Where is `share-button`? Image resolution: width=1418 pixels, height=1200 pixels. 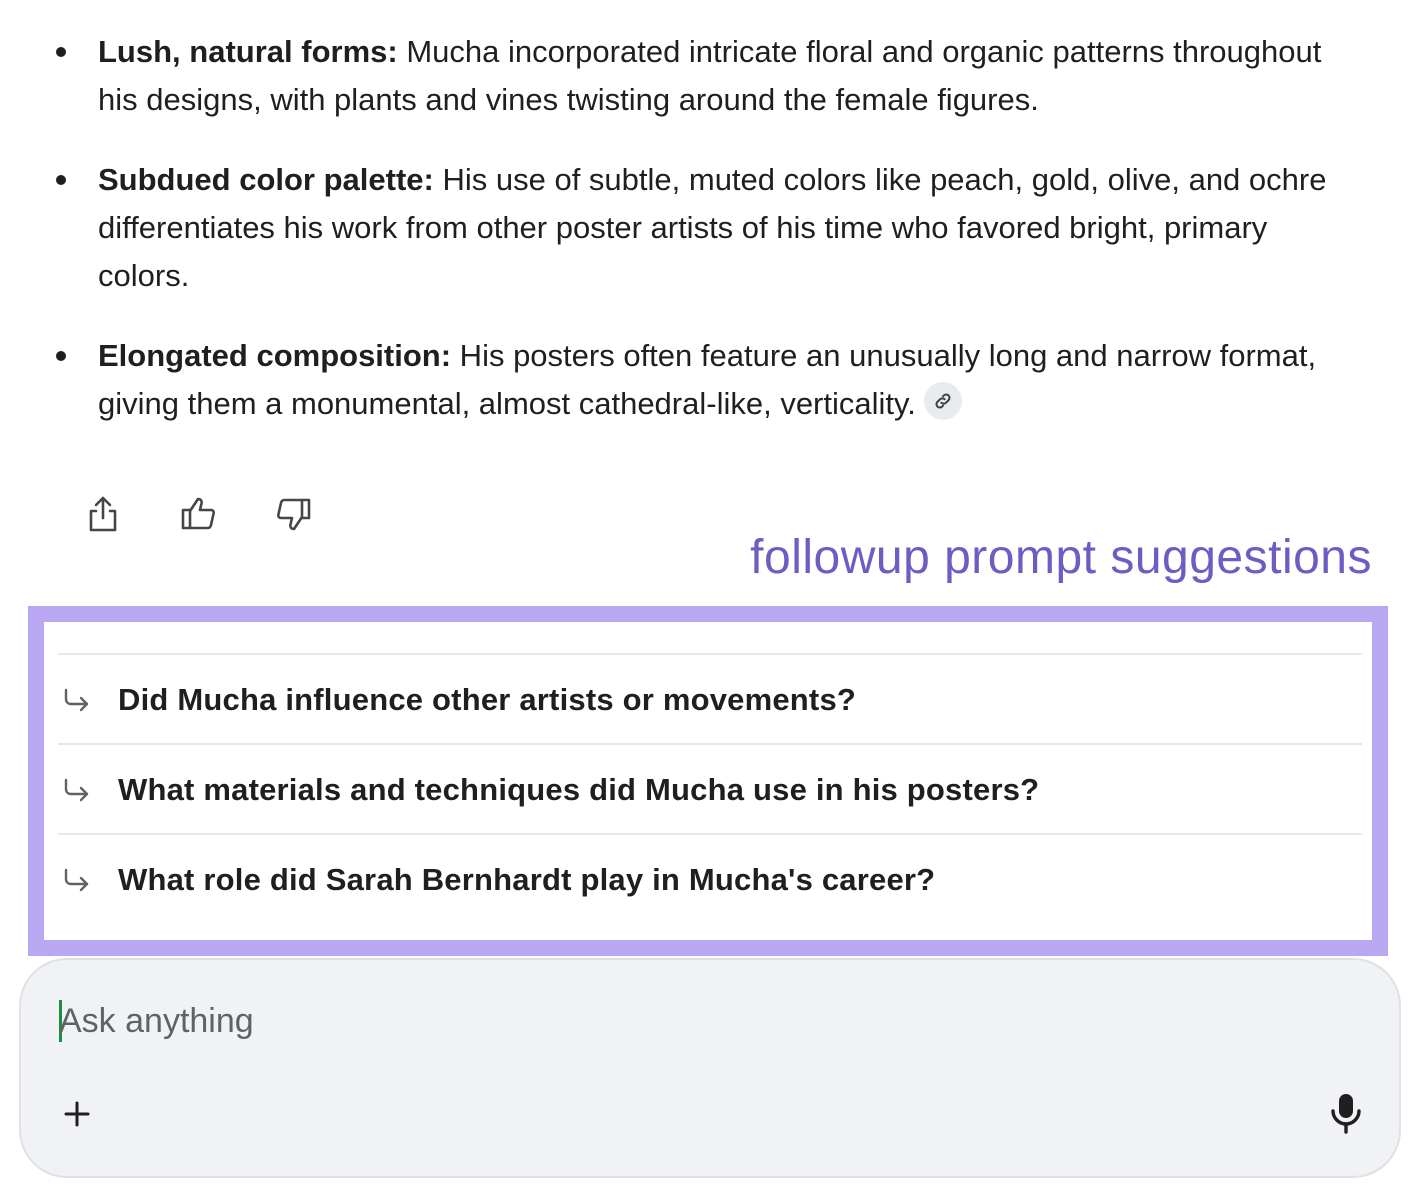 share-button is located at coordinates (103, 516).